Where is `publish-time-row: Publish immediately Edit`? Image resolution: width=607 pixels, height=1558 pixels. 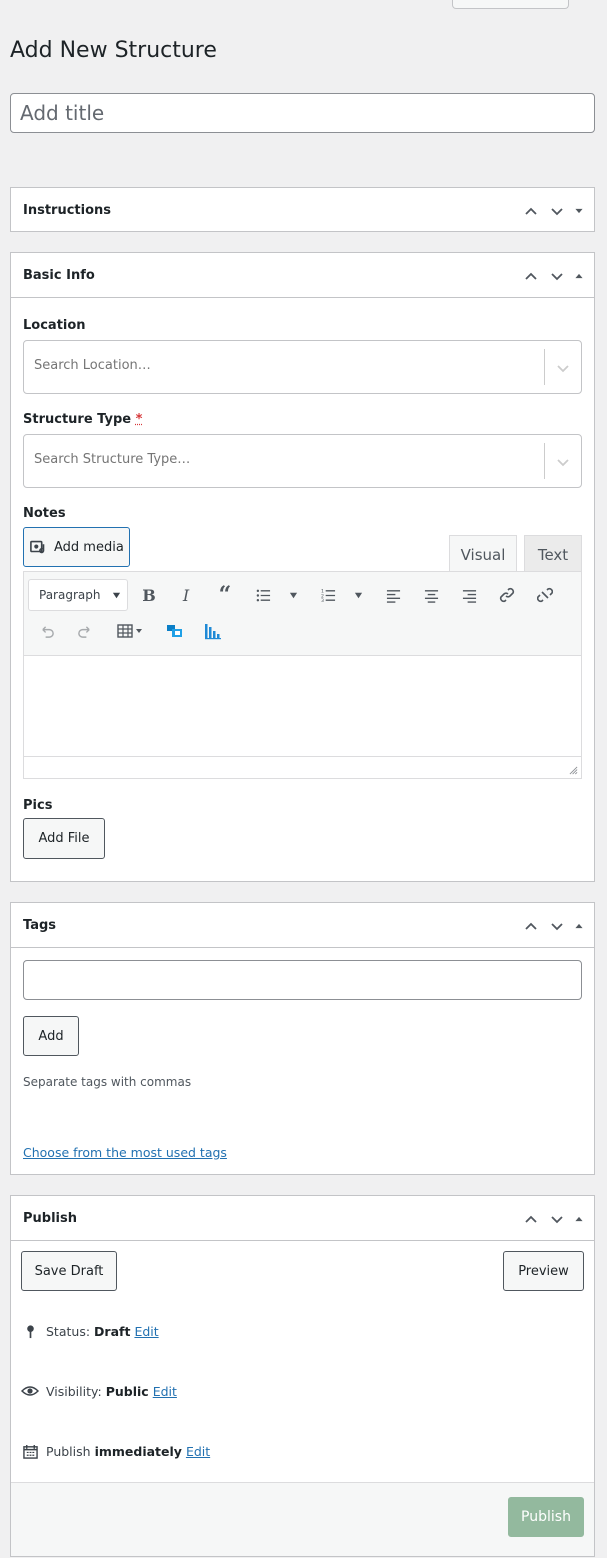 publish-time-row: Publish immediately Edit is located at coordinates (115, 1451).